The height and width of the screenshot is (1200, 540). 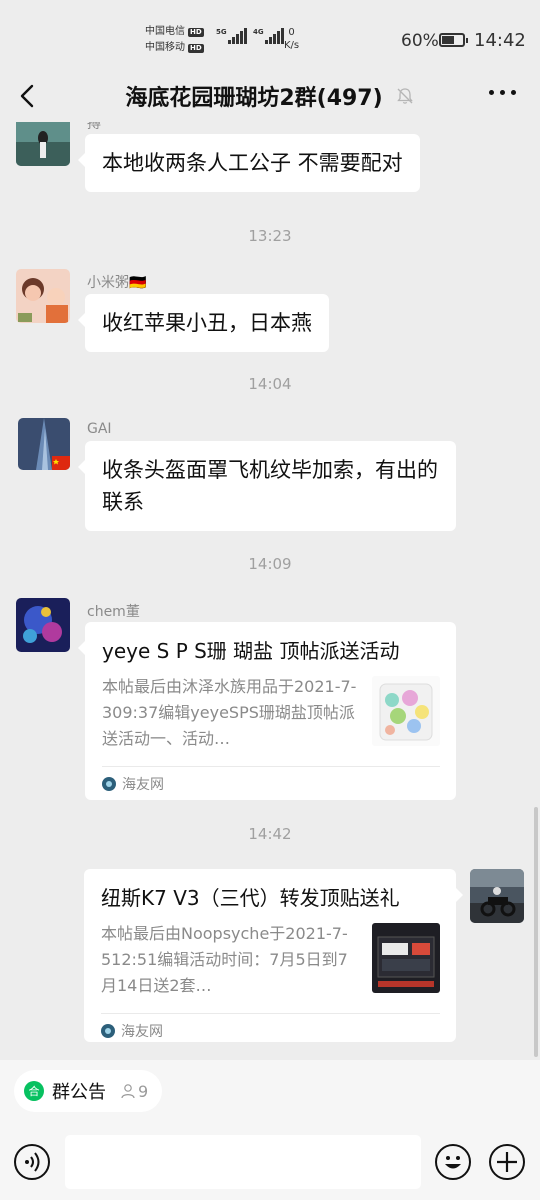 What do you see at coordinates (270, 486) in the screenshot?
I see `message-text: 收条头盔面罩飞机纹毕加索，有出的联系` at bounding box center [270, 486].